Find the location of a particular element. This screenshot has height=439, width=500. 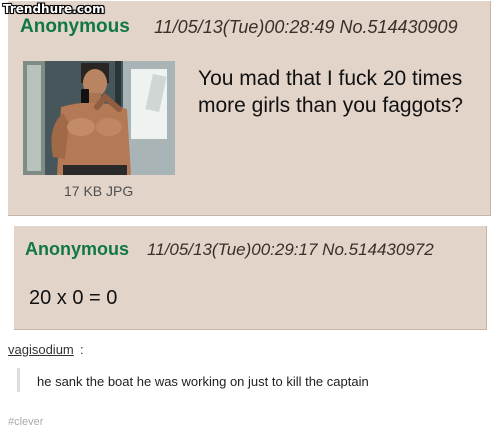

tumblr-username-link: vagisodium is located at coordinates (41, 349).